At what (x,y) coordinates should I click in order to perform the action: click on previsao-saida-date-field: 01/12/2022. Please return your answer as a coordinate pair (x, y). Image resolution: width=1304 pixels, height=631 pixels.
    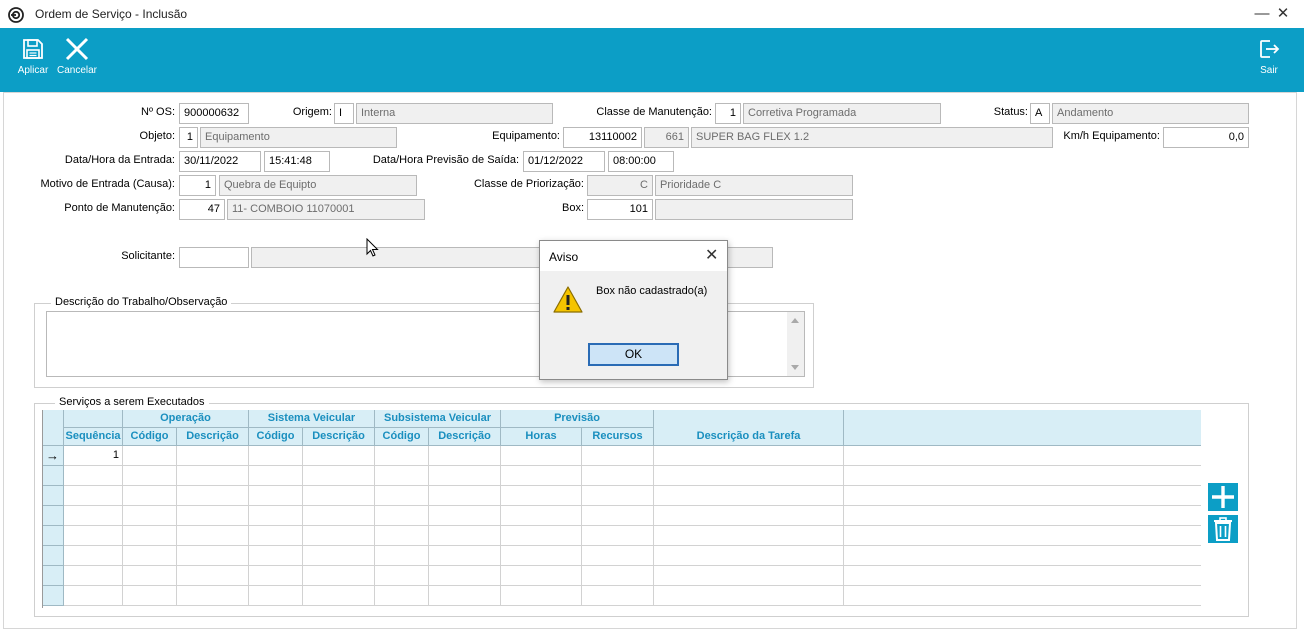
    Looking at the image, I should click on (564, 161).